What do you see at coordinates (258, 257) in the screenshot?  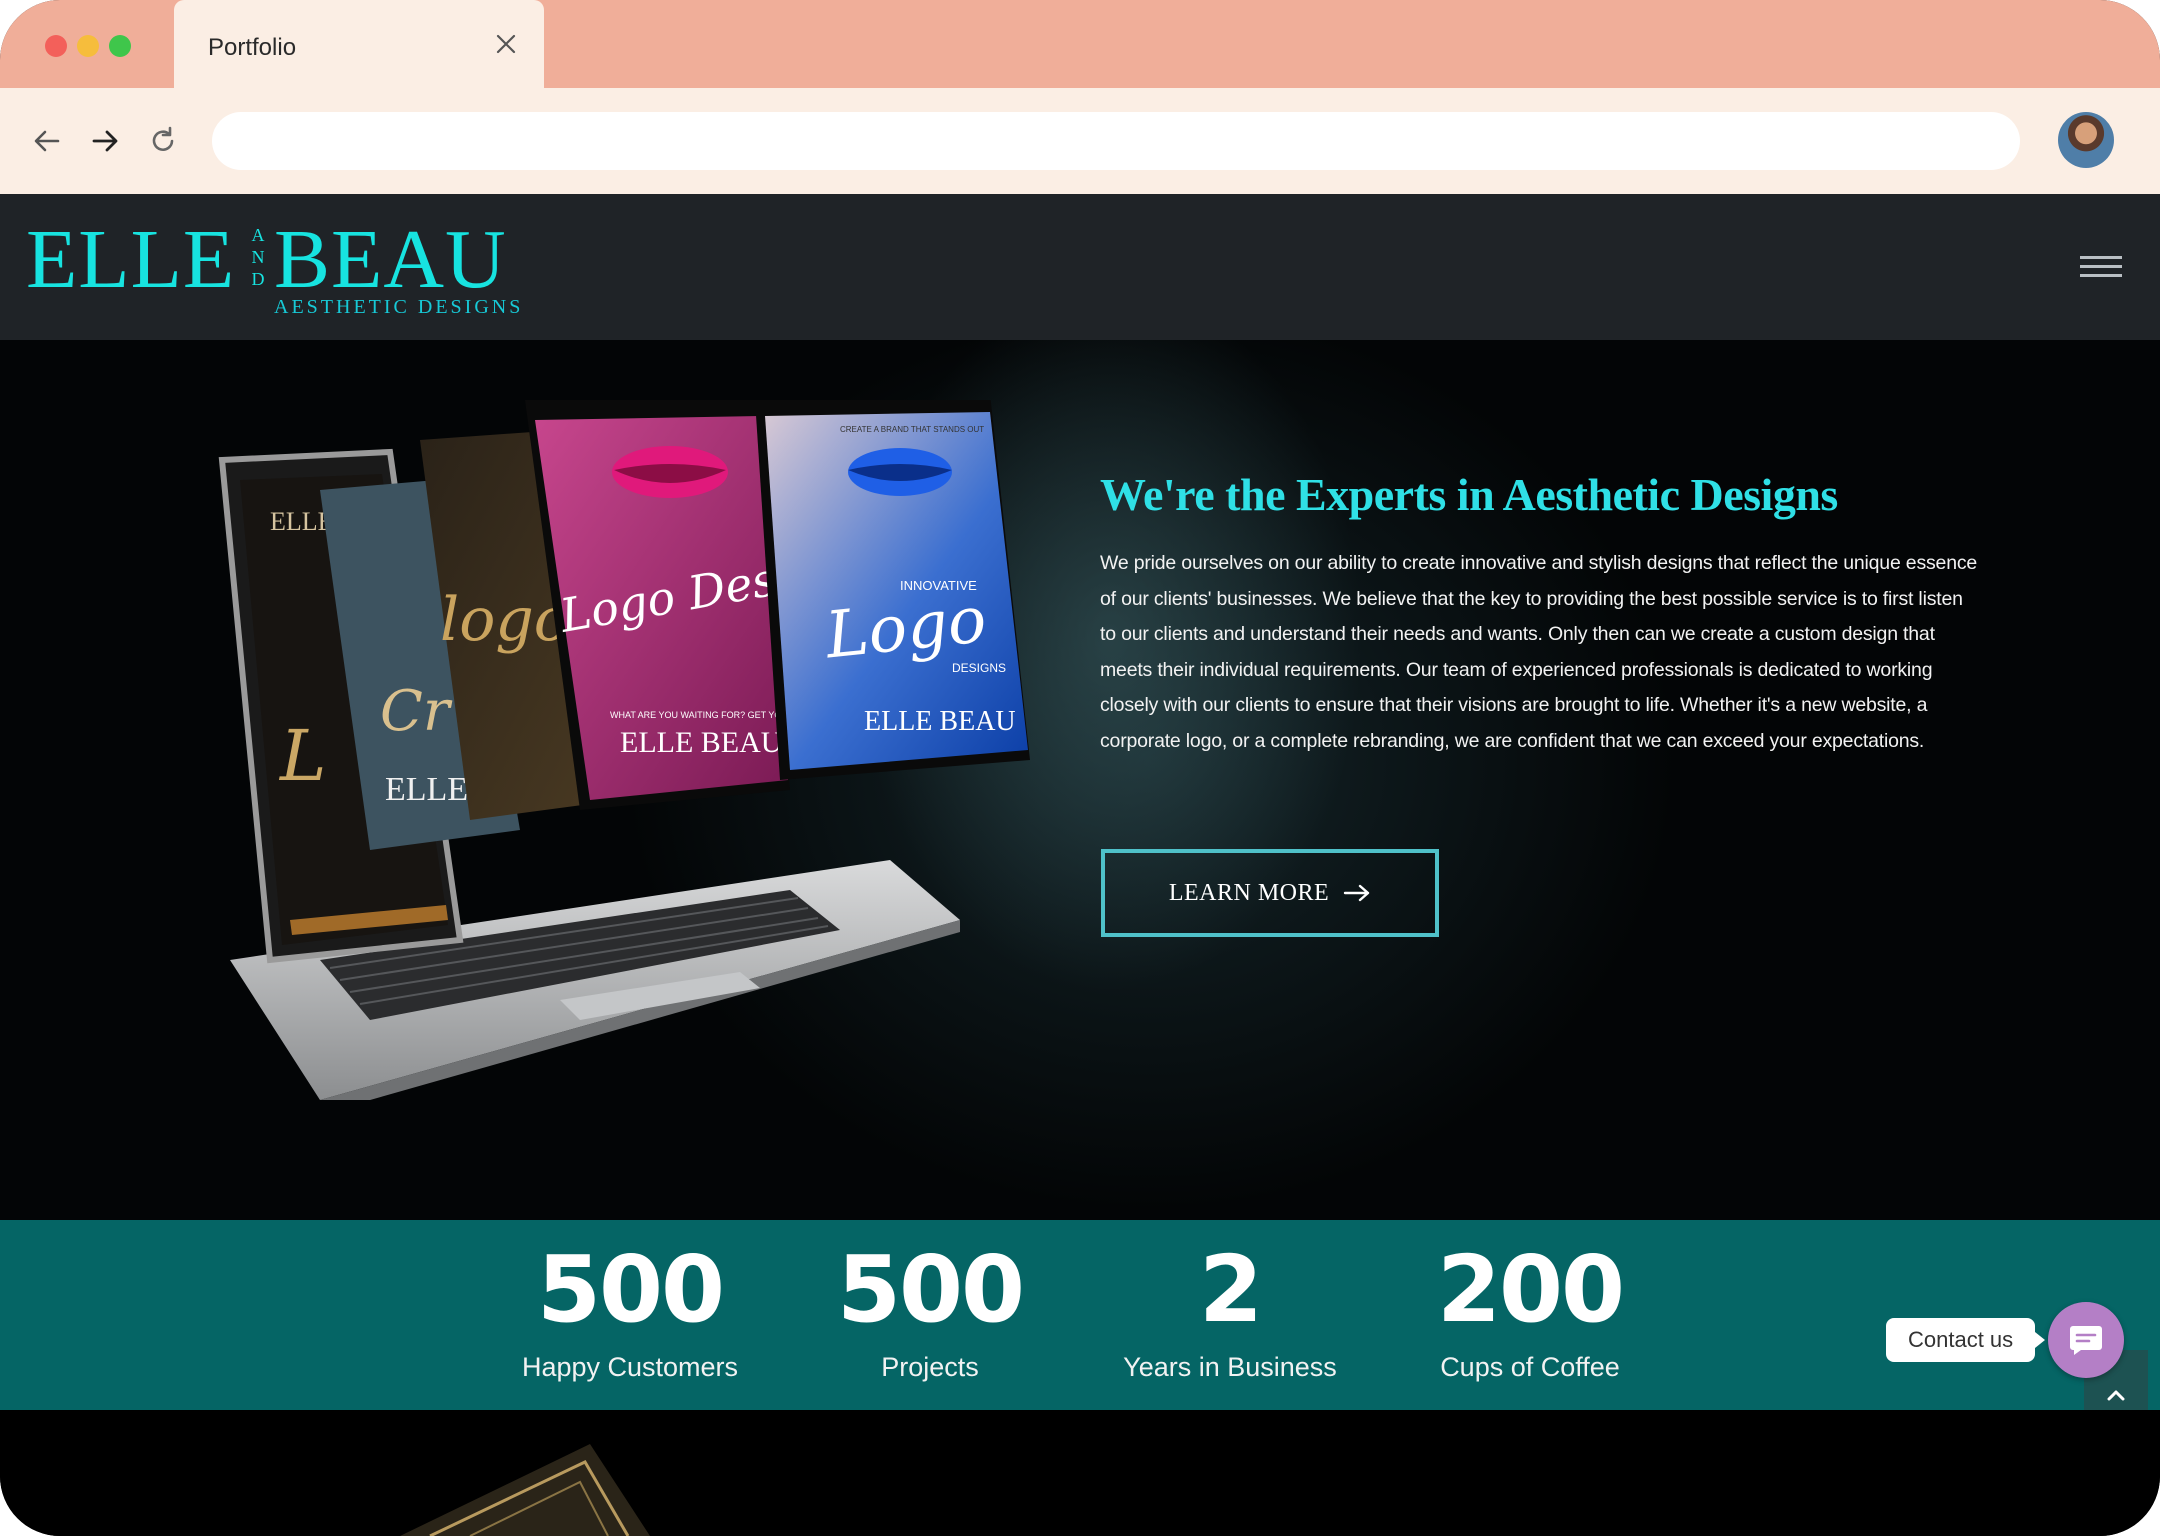 I see `logo-and: A N D` at bounding box center [258, 257].